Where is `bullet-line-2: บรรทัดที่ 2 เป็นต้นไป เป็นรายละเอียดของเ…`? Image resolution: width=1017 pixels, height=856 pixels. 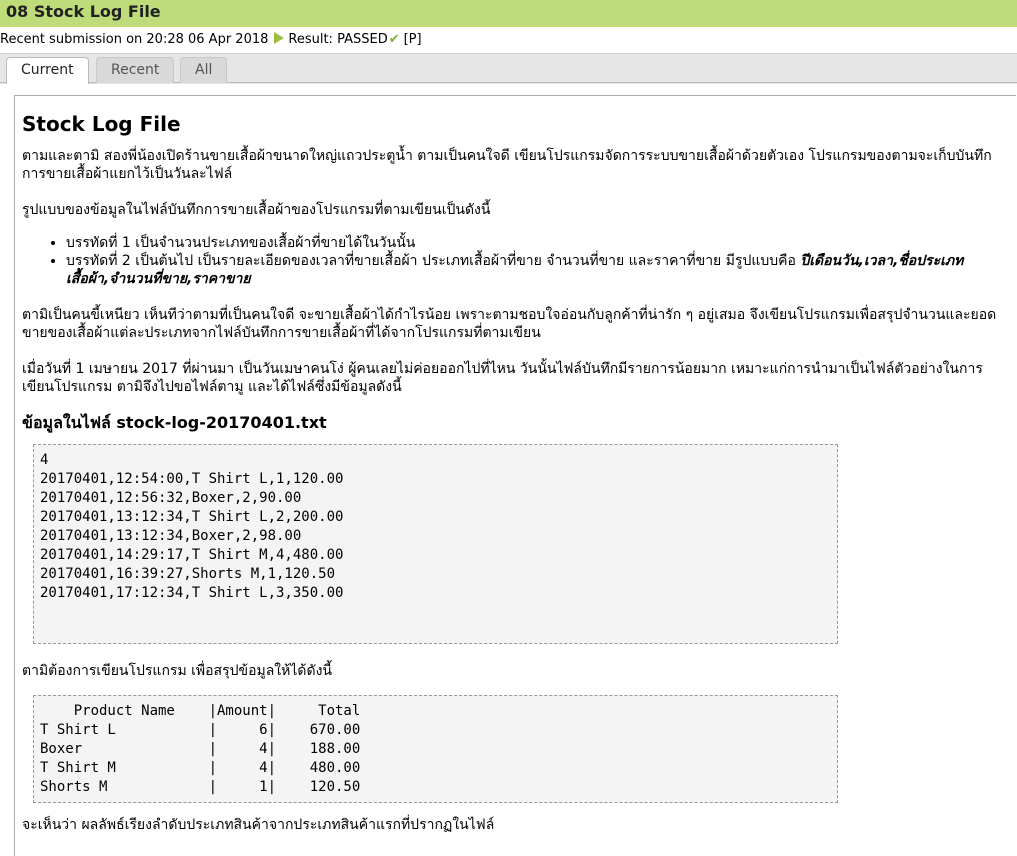
bullet-line-2: บรรทัดที่ 2 เป็นต้นไป เป็นรายละเอียดของเ… is located at coordinates (433, 261).